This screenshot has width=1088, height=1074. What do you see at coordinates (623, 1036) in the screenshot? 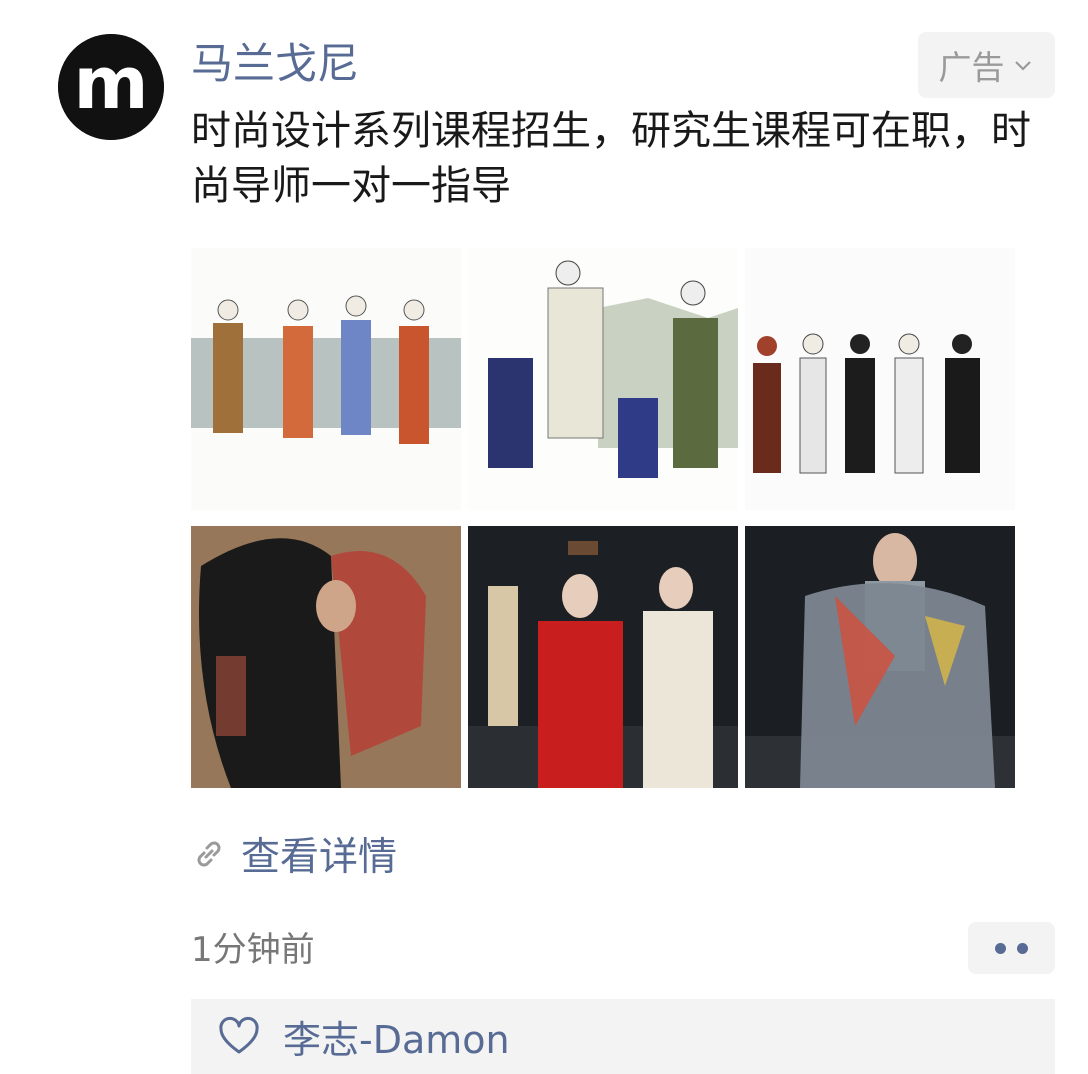
I see `likes-section: 李志-Damon` at bounding box center [623, 1036].